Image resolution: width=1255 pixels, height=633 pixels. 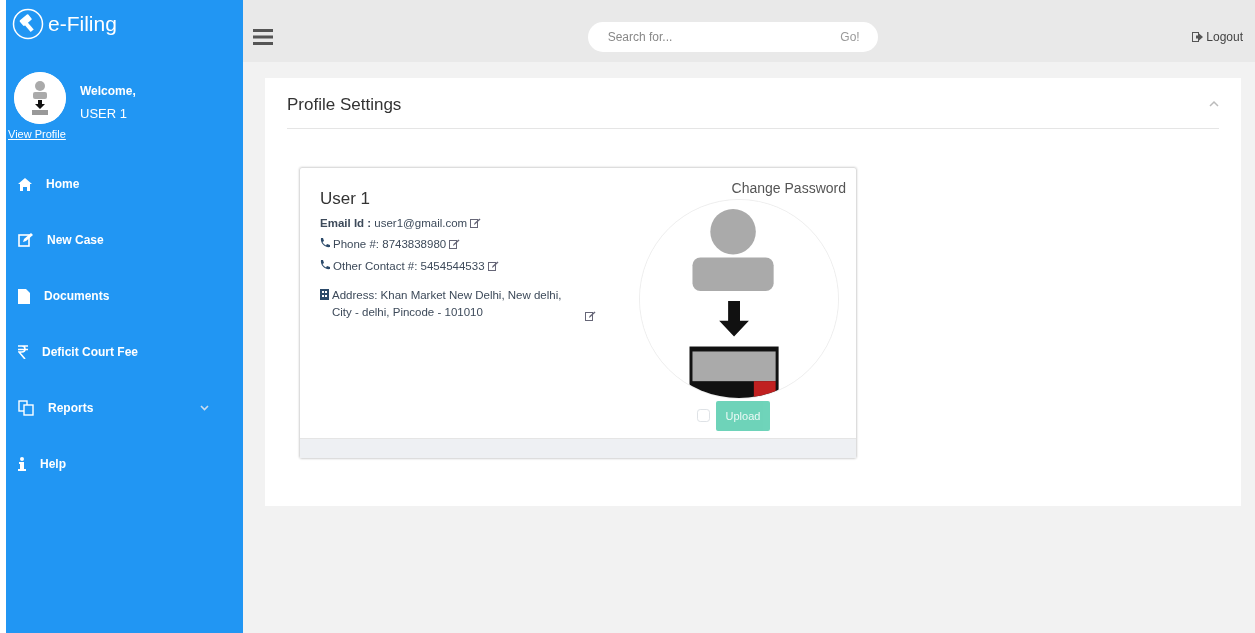 What do you see at coordinates (1217, 37) in the screenshot?
I see `logout-link: Logout` at bounding box center [1217, 37].